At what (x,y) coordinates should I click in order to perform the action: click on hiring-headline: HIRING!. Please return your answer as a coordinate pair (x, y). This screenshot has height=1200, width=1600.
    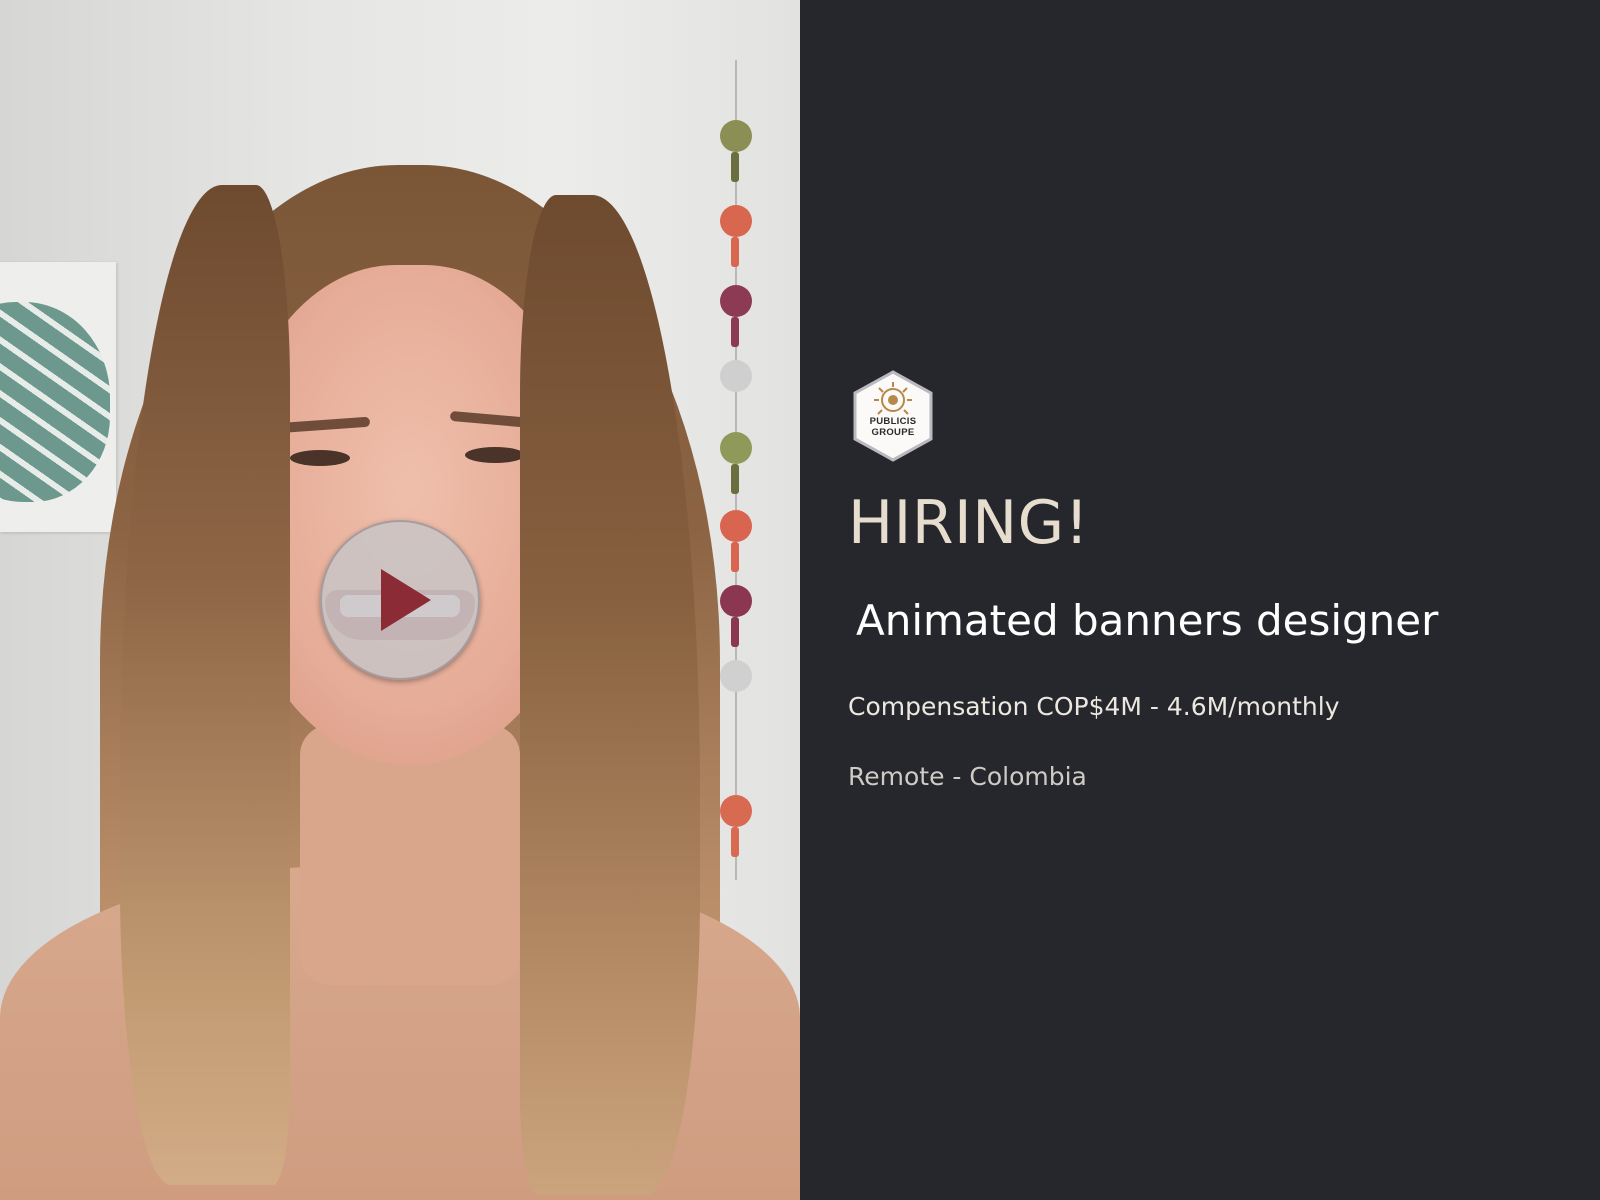
    Looking at the image, I should click on (969, 523).